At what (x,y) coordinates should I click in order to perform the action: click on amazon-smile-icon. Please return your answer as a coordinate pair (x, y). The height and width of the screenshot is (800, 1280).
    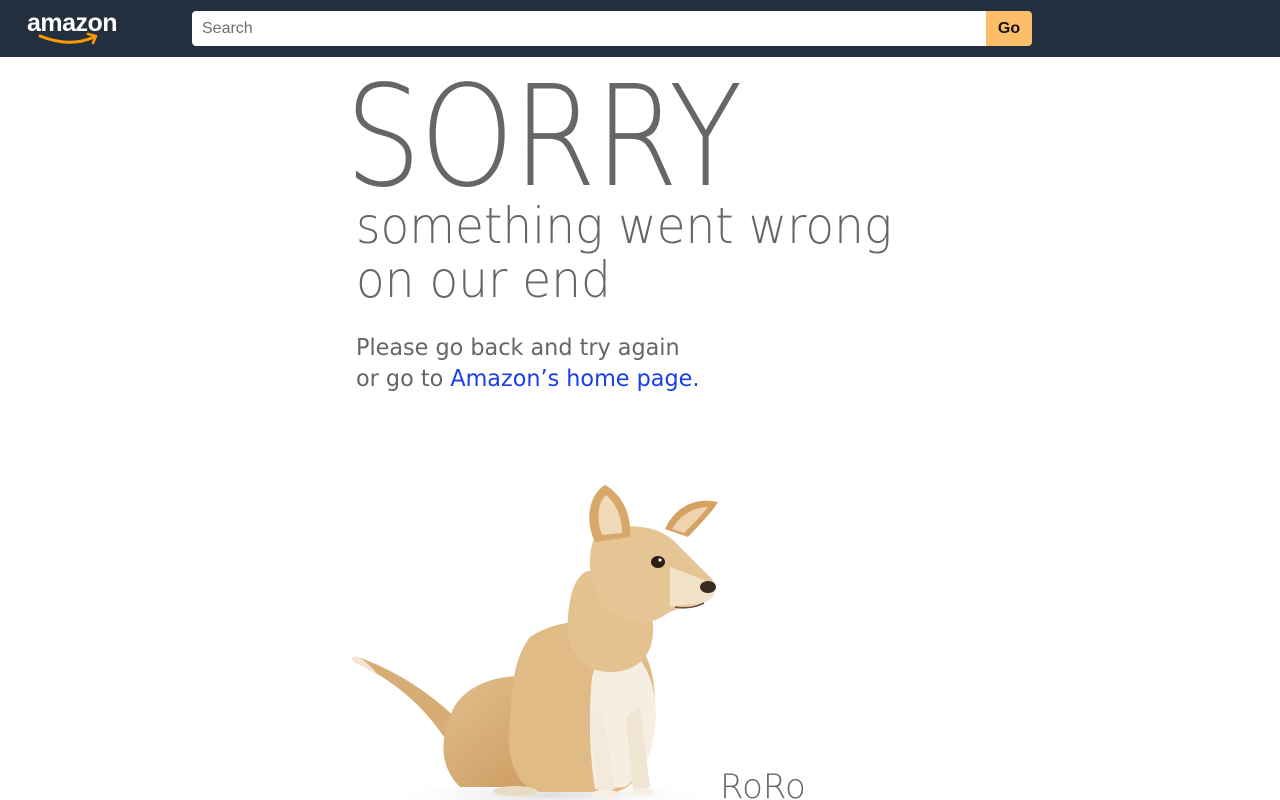
    Looking at the image, I should click on (68, 38).